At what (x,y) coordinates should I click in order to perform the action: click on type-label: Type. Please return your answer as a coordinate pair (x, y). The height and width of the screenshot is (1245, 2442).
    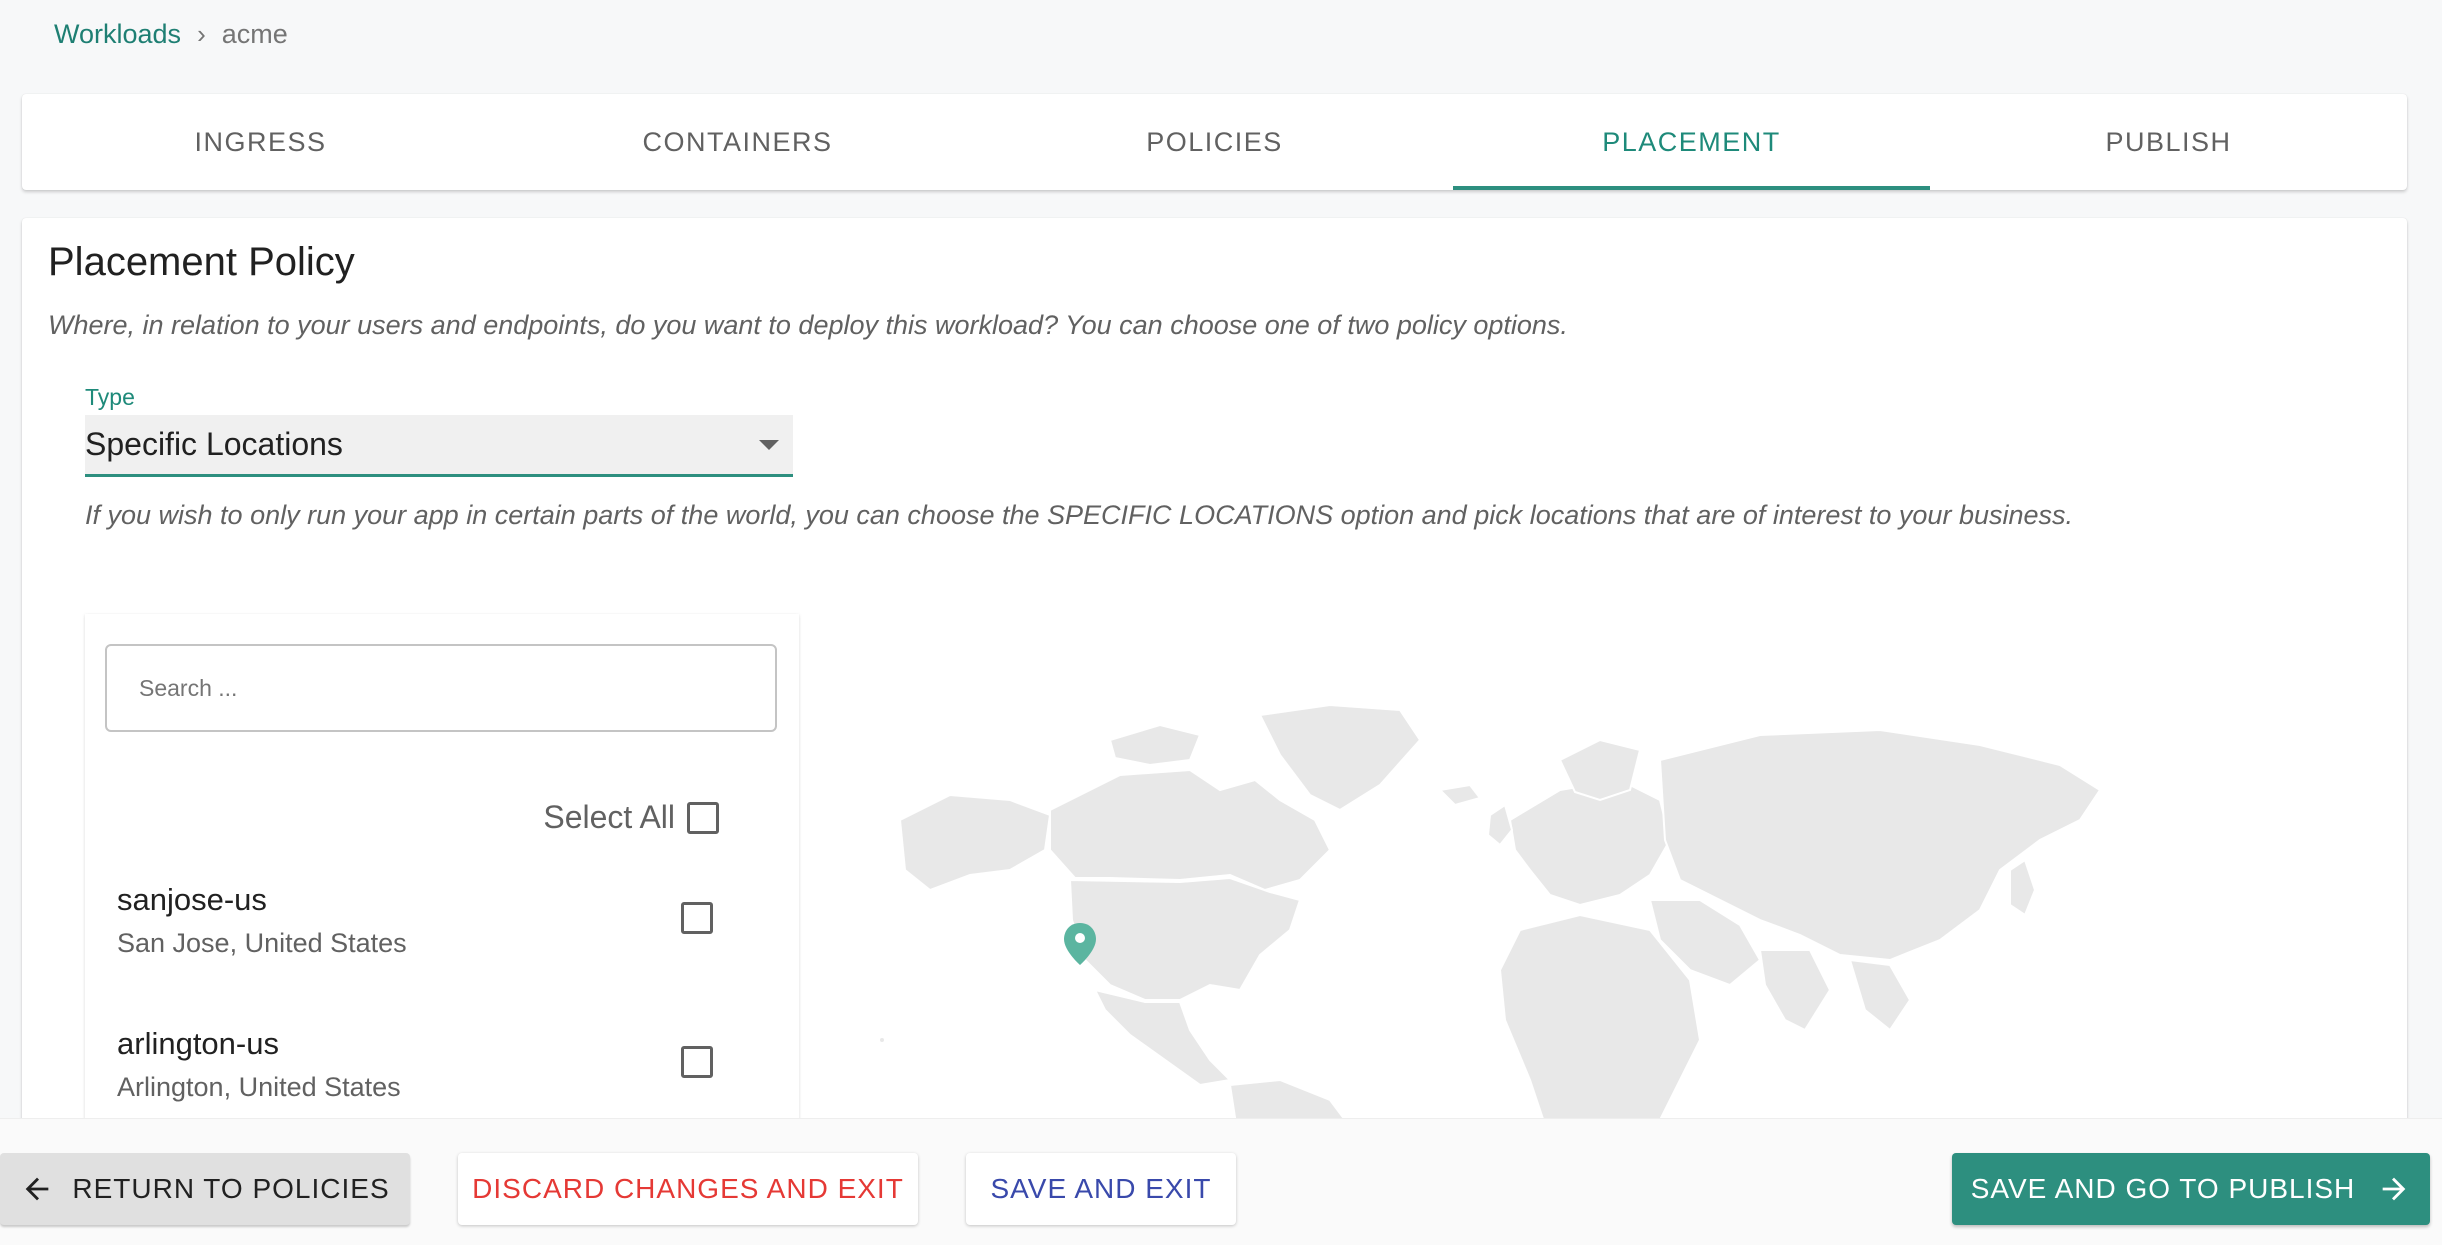
    Looking at the image, I should click on (110, 397).